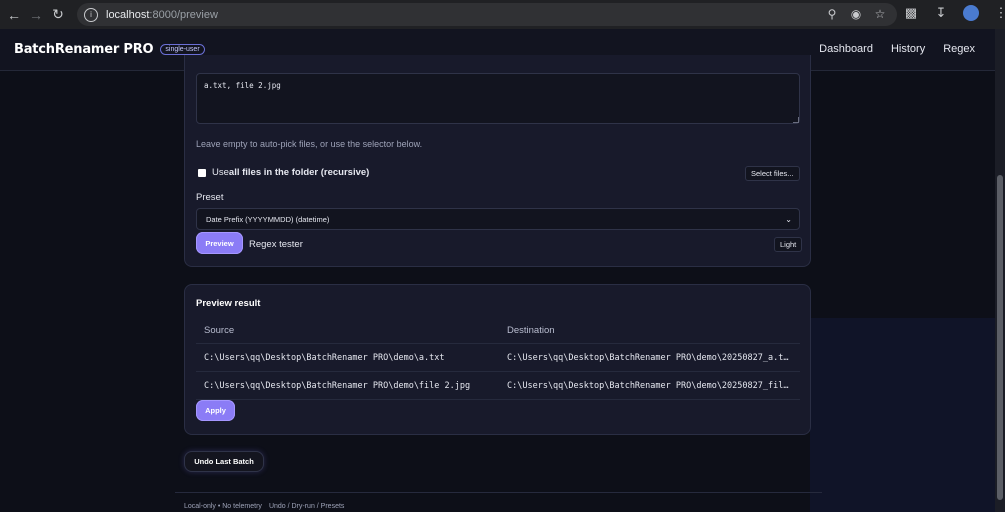 The image size is (1005, 512). I want to click on nav-regex: Regex, so click(959, 49).